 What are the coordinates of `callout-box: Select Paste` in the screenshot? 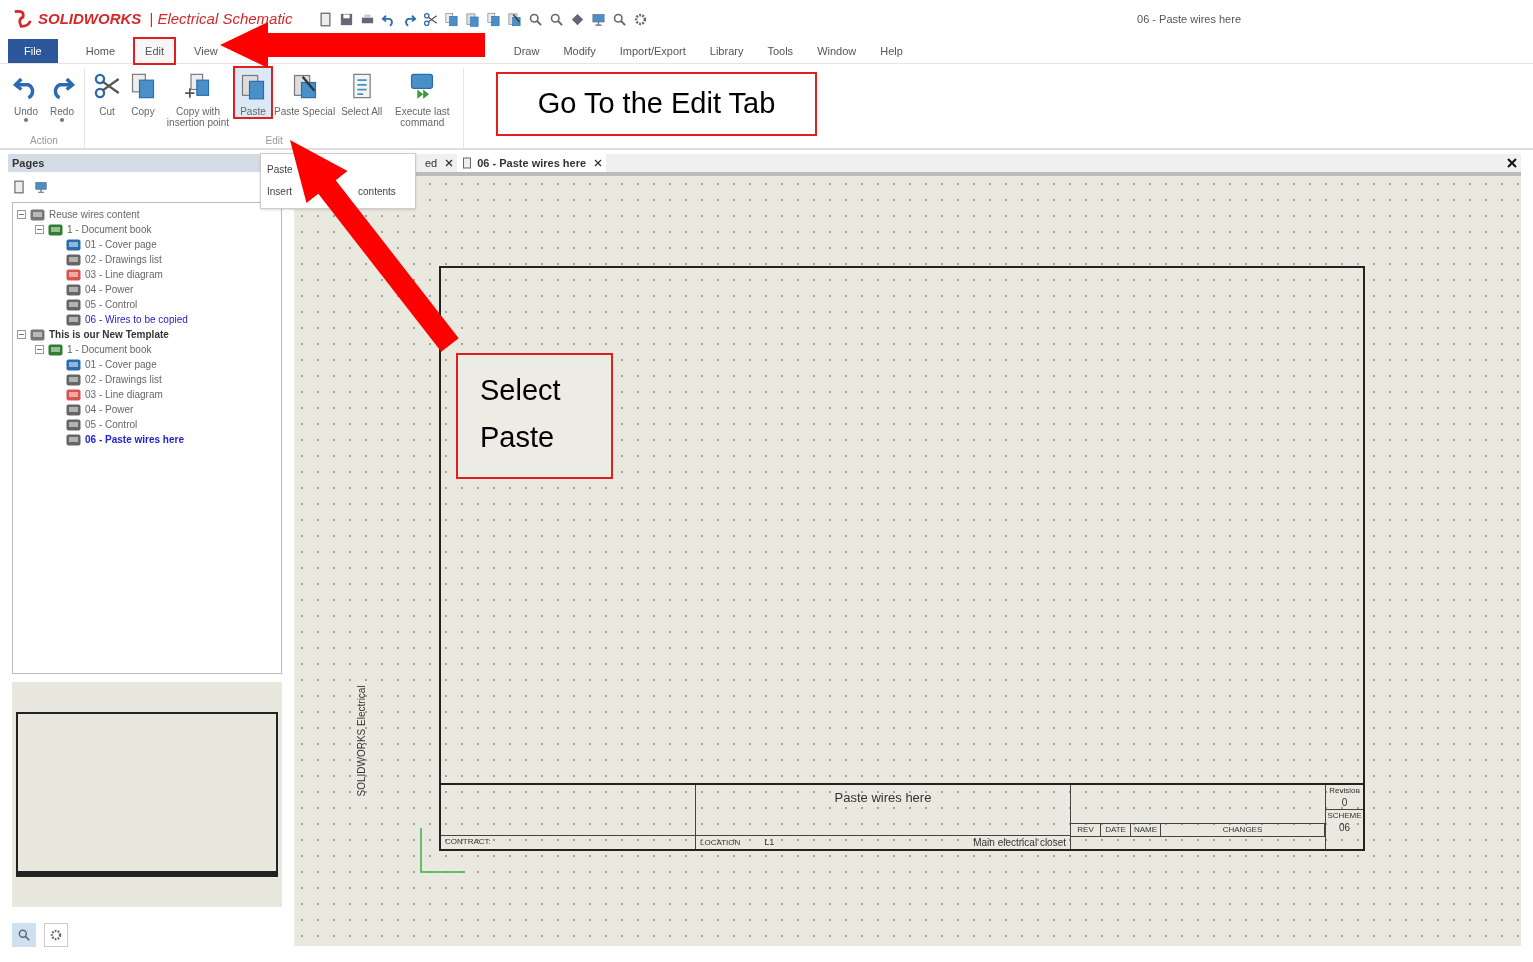 It's located at (534, 416).